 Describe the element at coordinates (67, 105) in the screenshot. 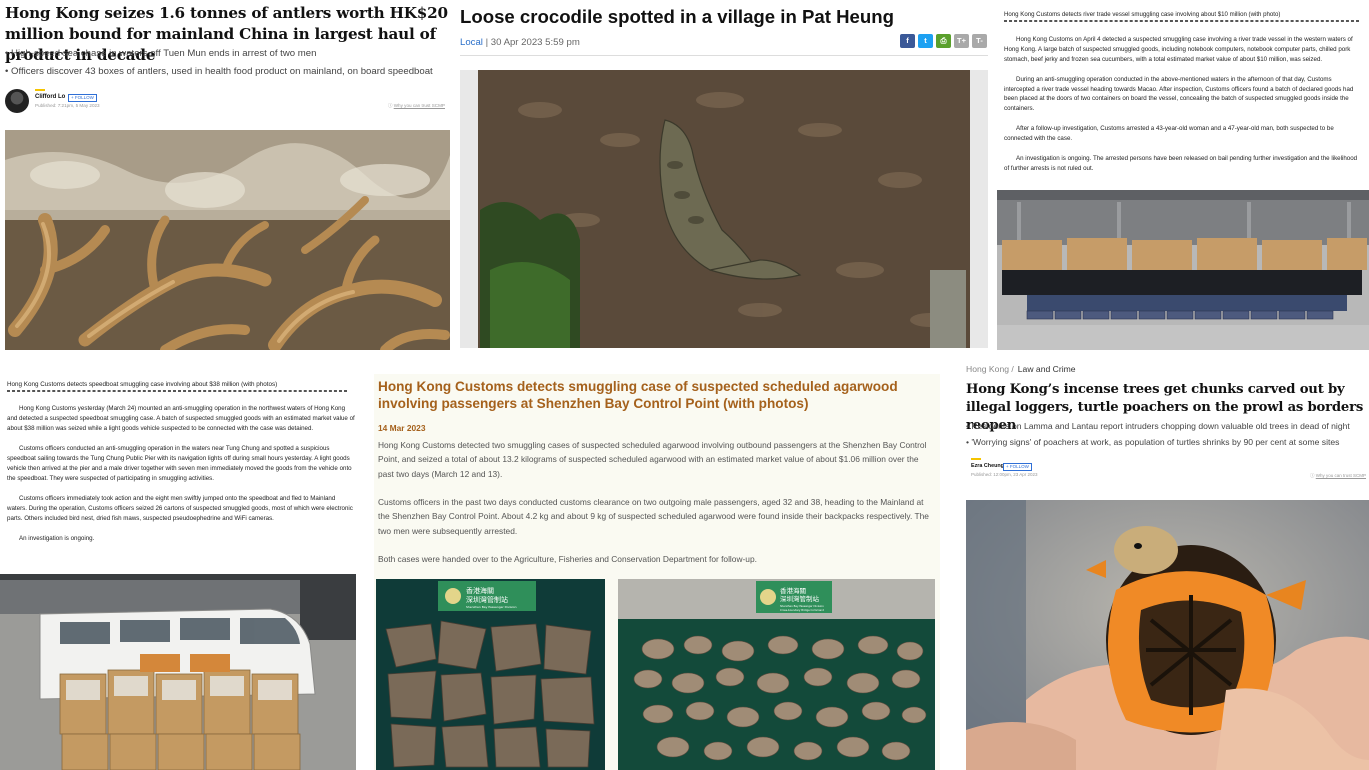

I see `published-time: Published: 7:21pm, 5 May 2023` at that location.